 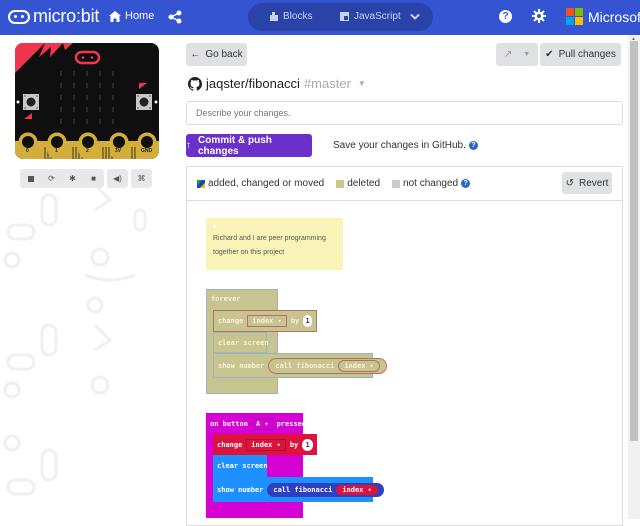 I want to click on legend-added-label: added, changed or moved, so click(x=266, y=183).